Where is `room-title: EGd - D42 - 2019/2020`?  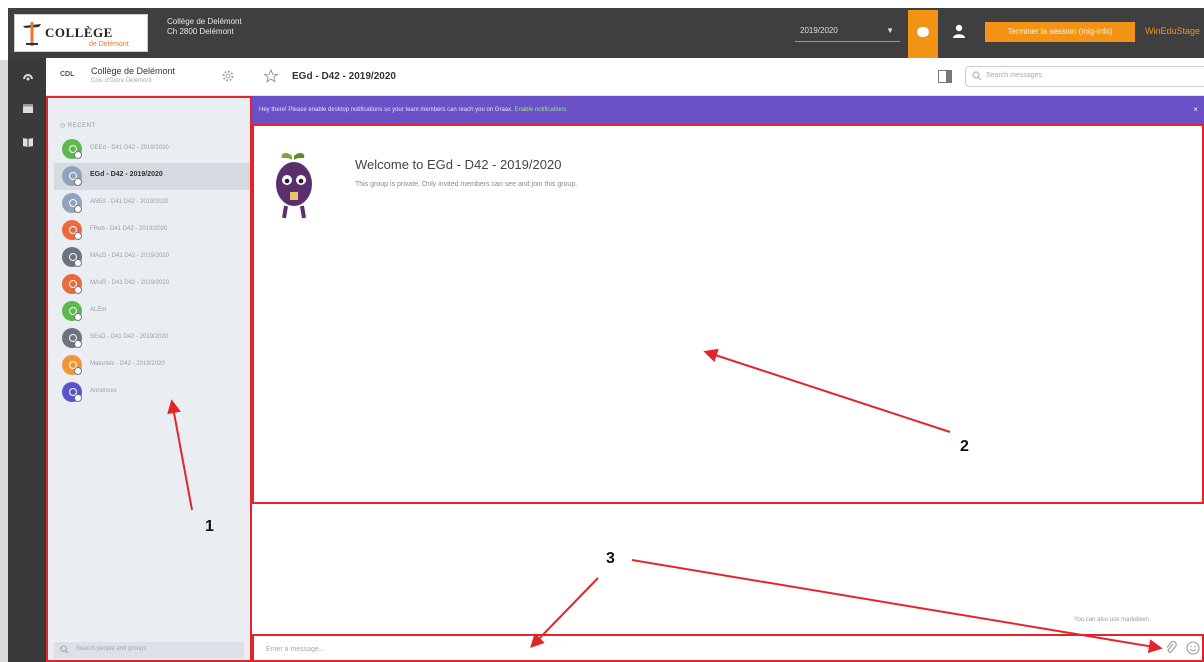 room-title: EGd - D42 - 2019/2020 is located at coordinates (344, 76).